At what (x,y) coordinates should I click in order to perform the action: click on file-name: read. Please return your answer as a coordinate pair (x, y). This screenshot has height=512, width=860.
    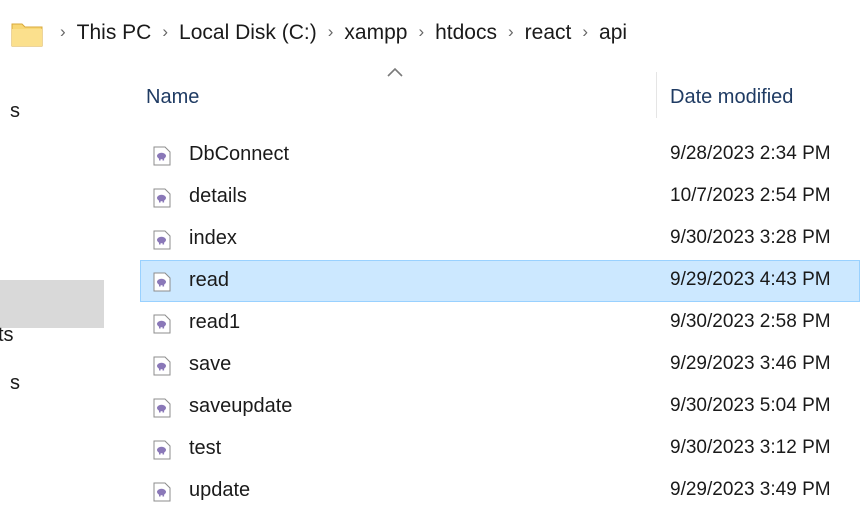
    Looking at the image, I should click on (209, 280).